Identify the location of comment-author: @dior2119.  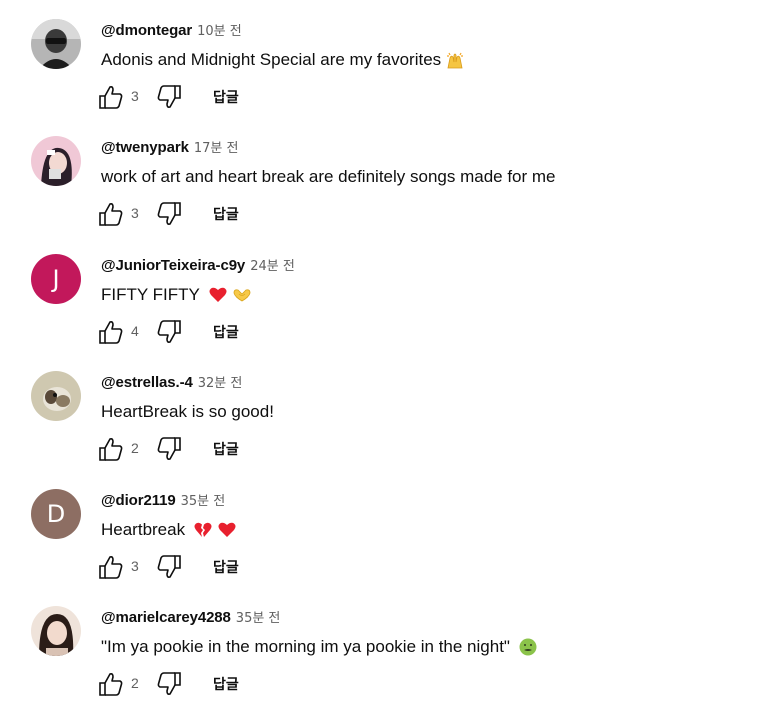
(138, 500).